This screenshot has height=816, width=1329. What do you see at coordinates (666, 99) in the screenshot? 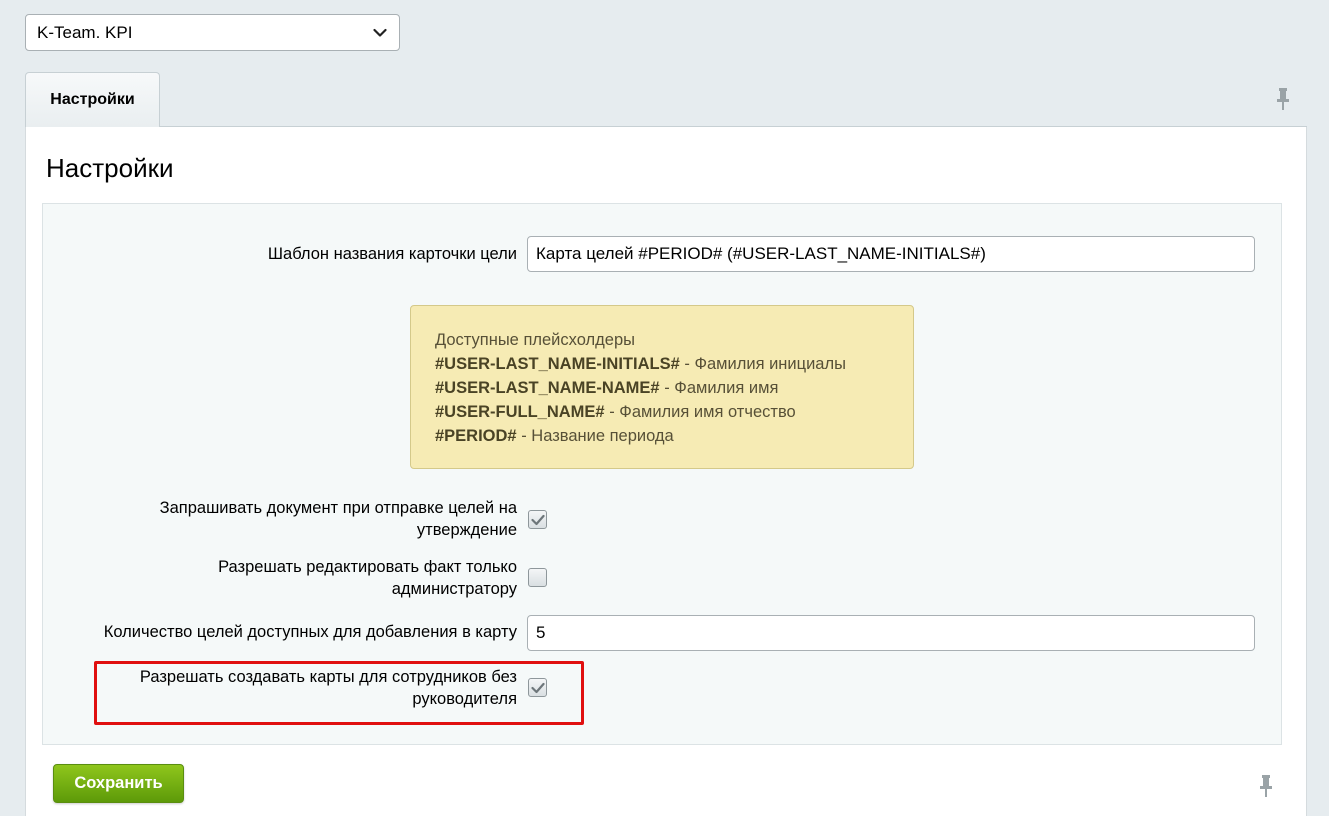
I see `tabs-bar: Настройки` at bounding box center [666, 99].